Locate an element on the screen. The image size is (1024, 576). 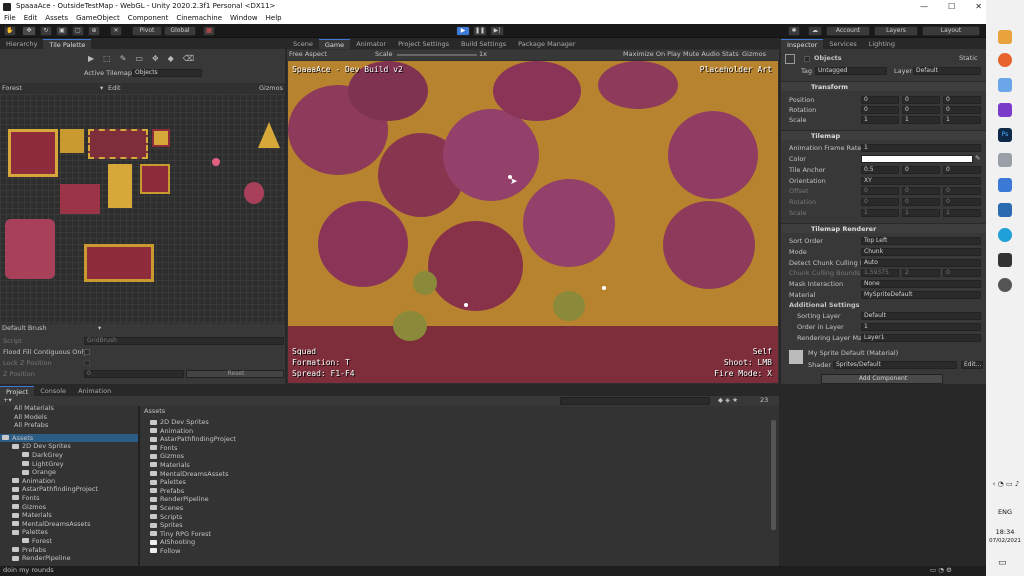
palette-tile-tree-tops is located at coordinates (30, 249).